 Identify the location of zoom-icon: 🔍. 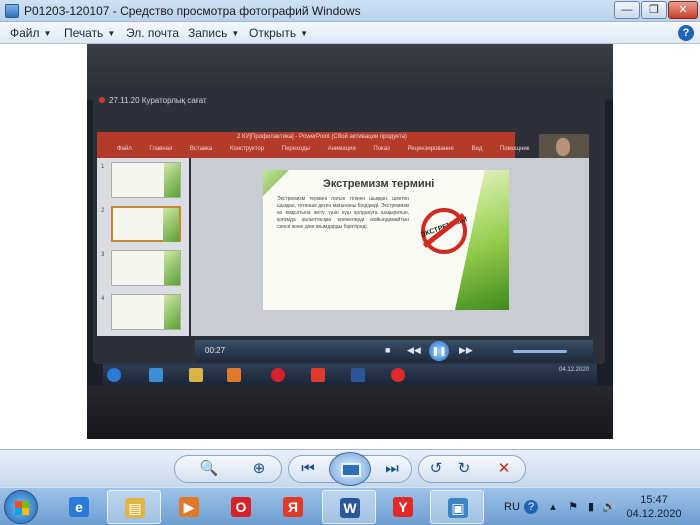
(209, 469).